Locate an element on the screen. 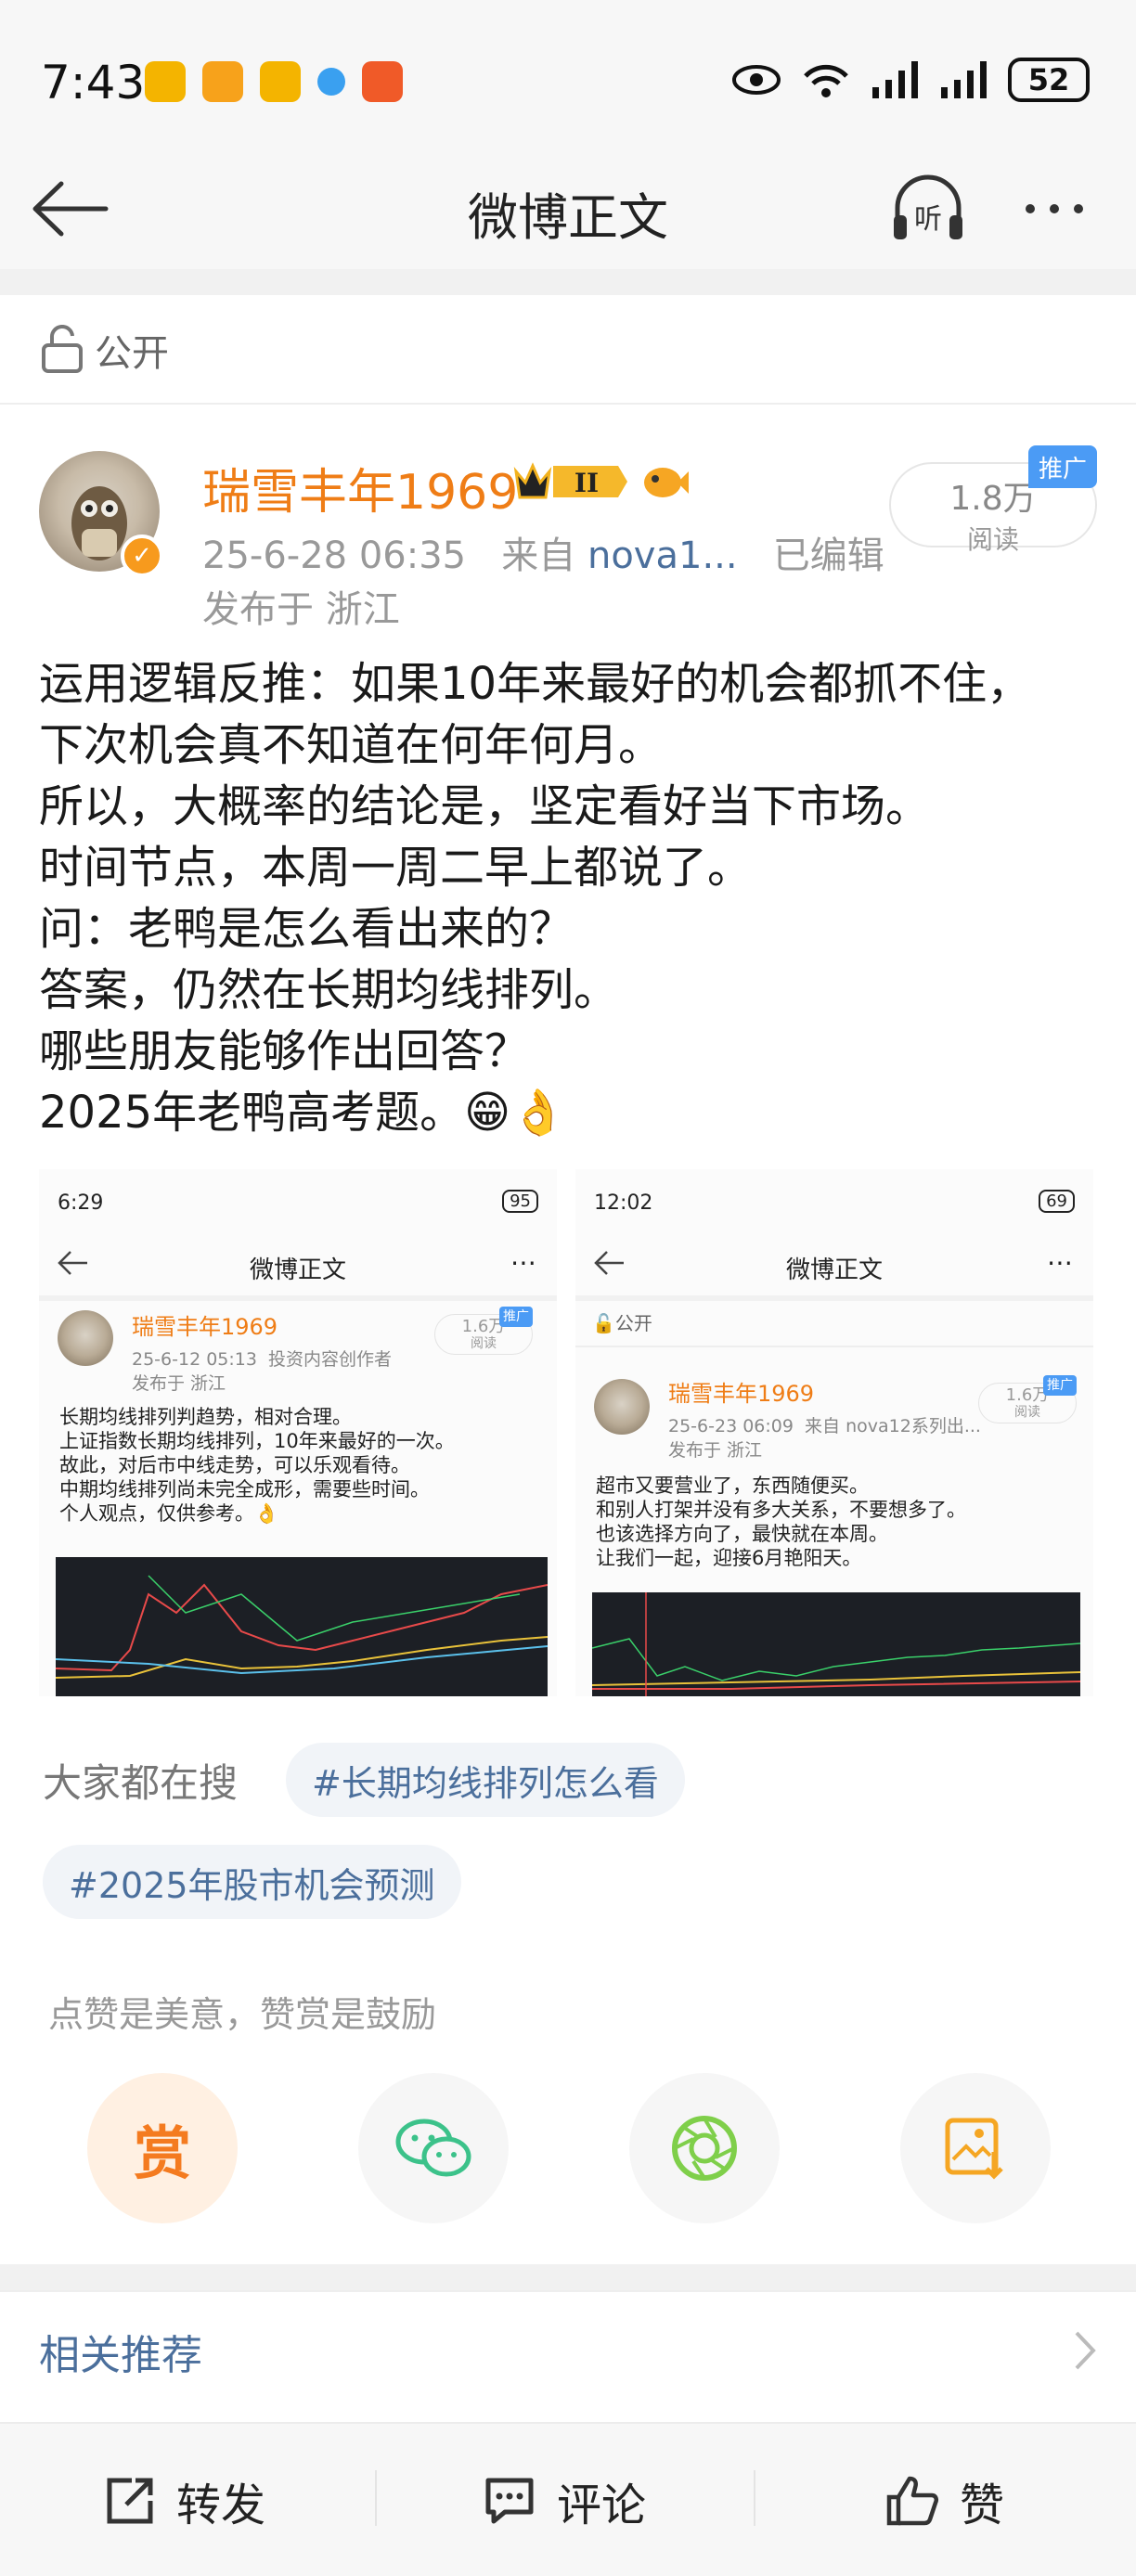  repost-button: 转发 is located at coordinates (184, 2500).